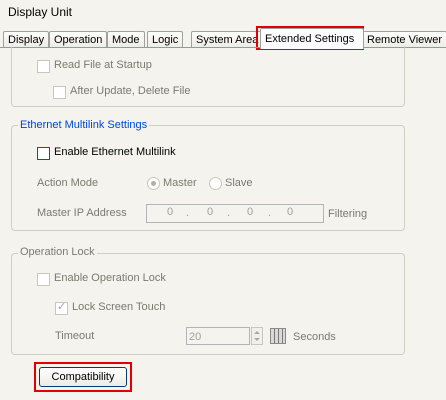  I want to click on window-title: Display Unit, so click(40, 12).